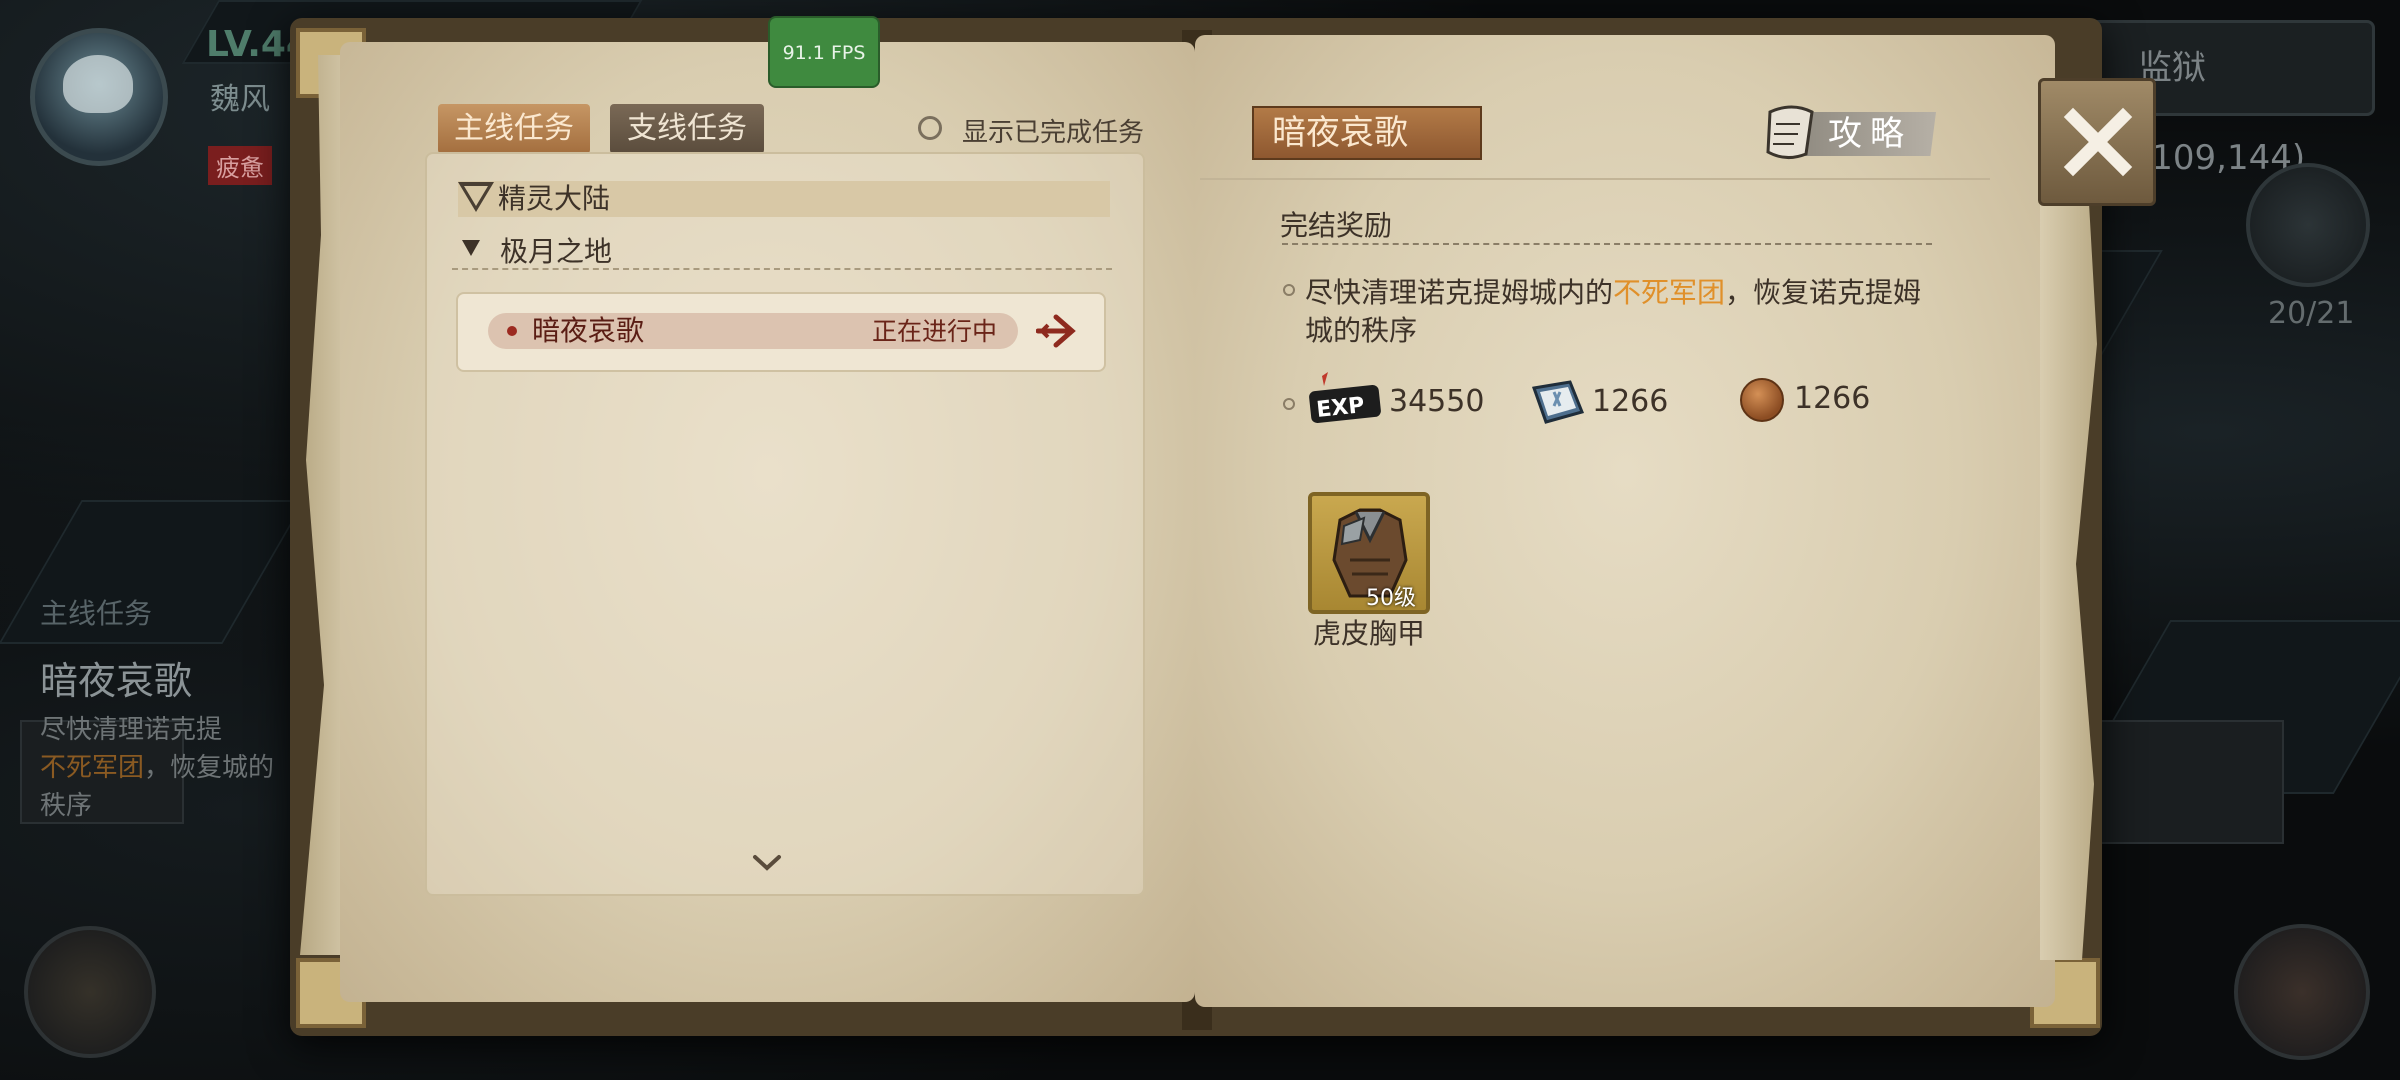 The height and width of the screenshot is (1080, 2400). I want to click on show-completed-radio, so click(930, 128).